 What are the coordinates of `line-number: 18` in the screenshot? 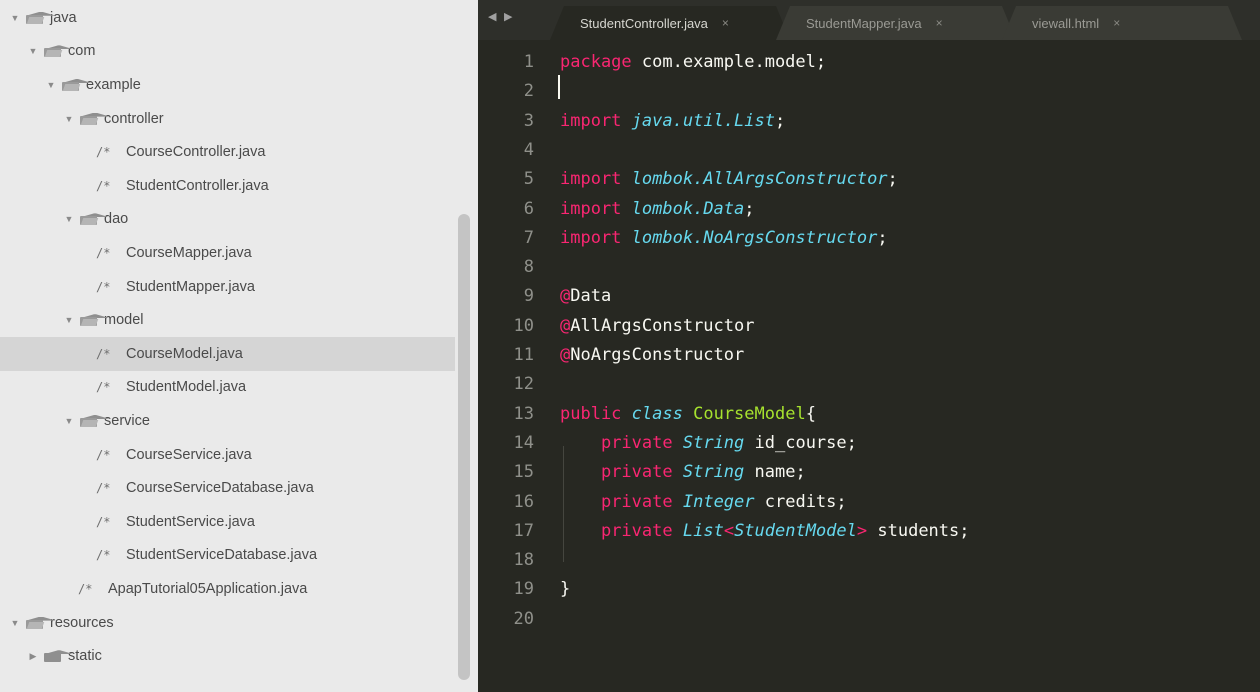 It's located at (523, 560).